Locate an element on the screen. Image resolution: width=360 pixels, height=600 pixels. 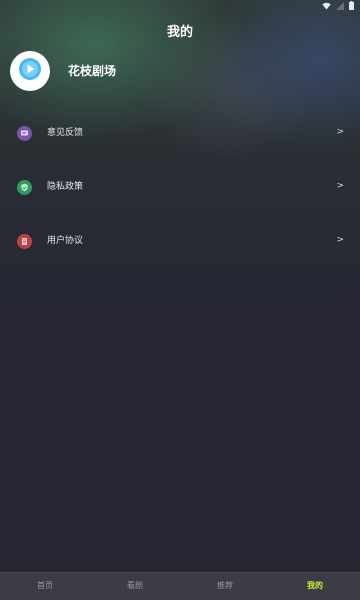
bottom-tab-bar: 首页 看剧 推荐 我的 is located at coordinates (180, 586).